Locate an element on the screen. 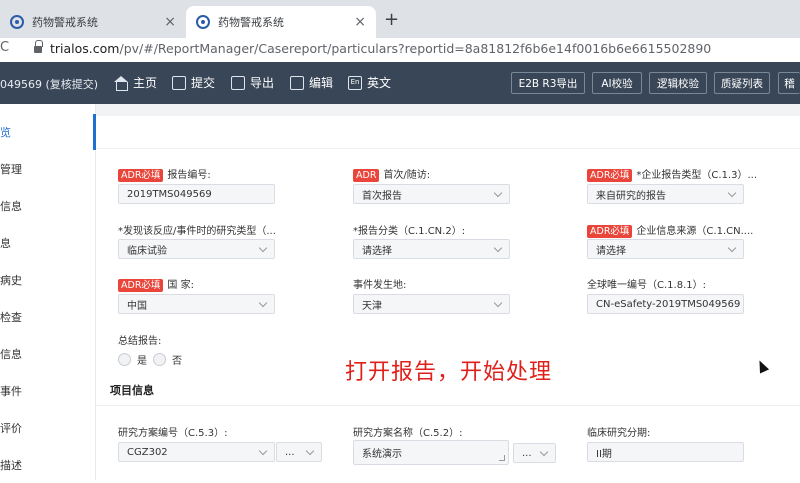  submit-icon is located at coordinates (179, 82).